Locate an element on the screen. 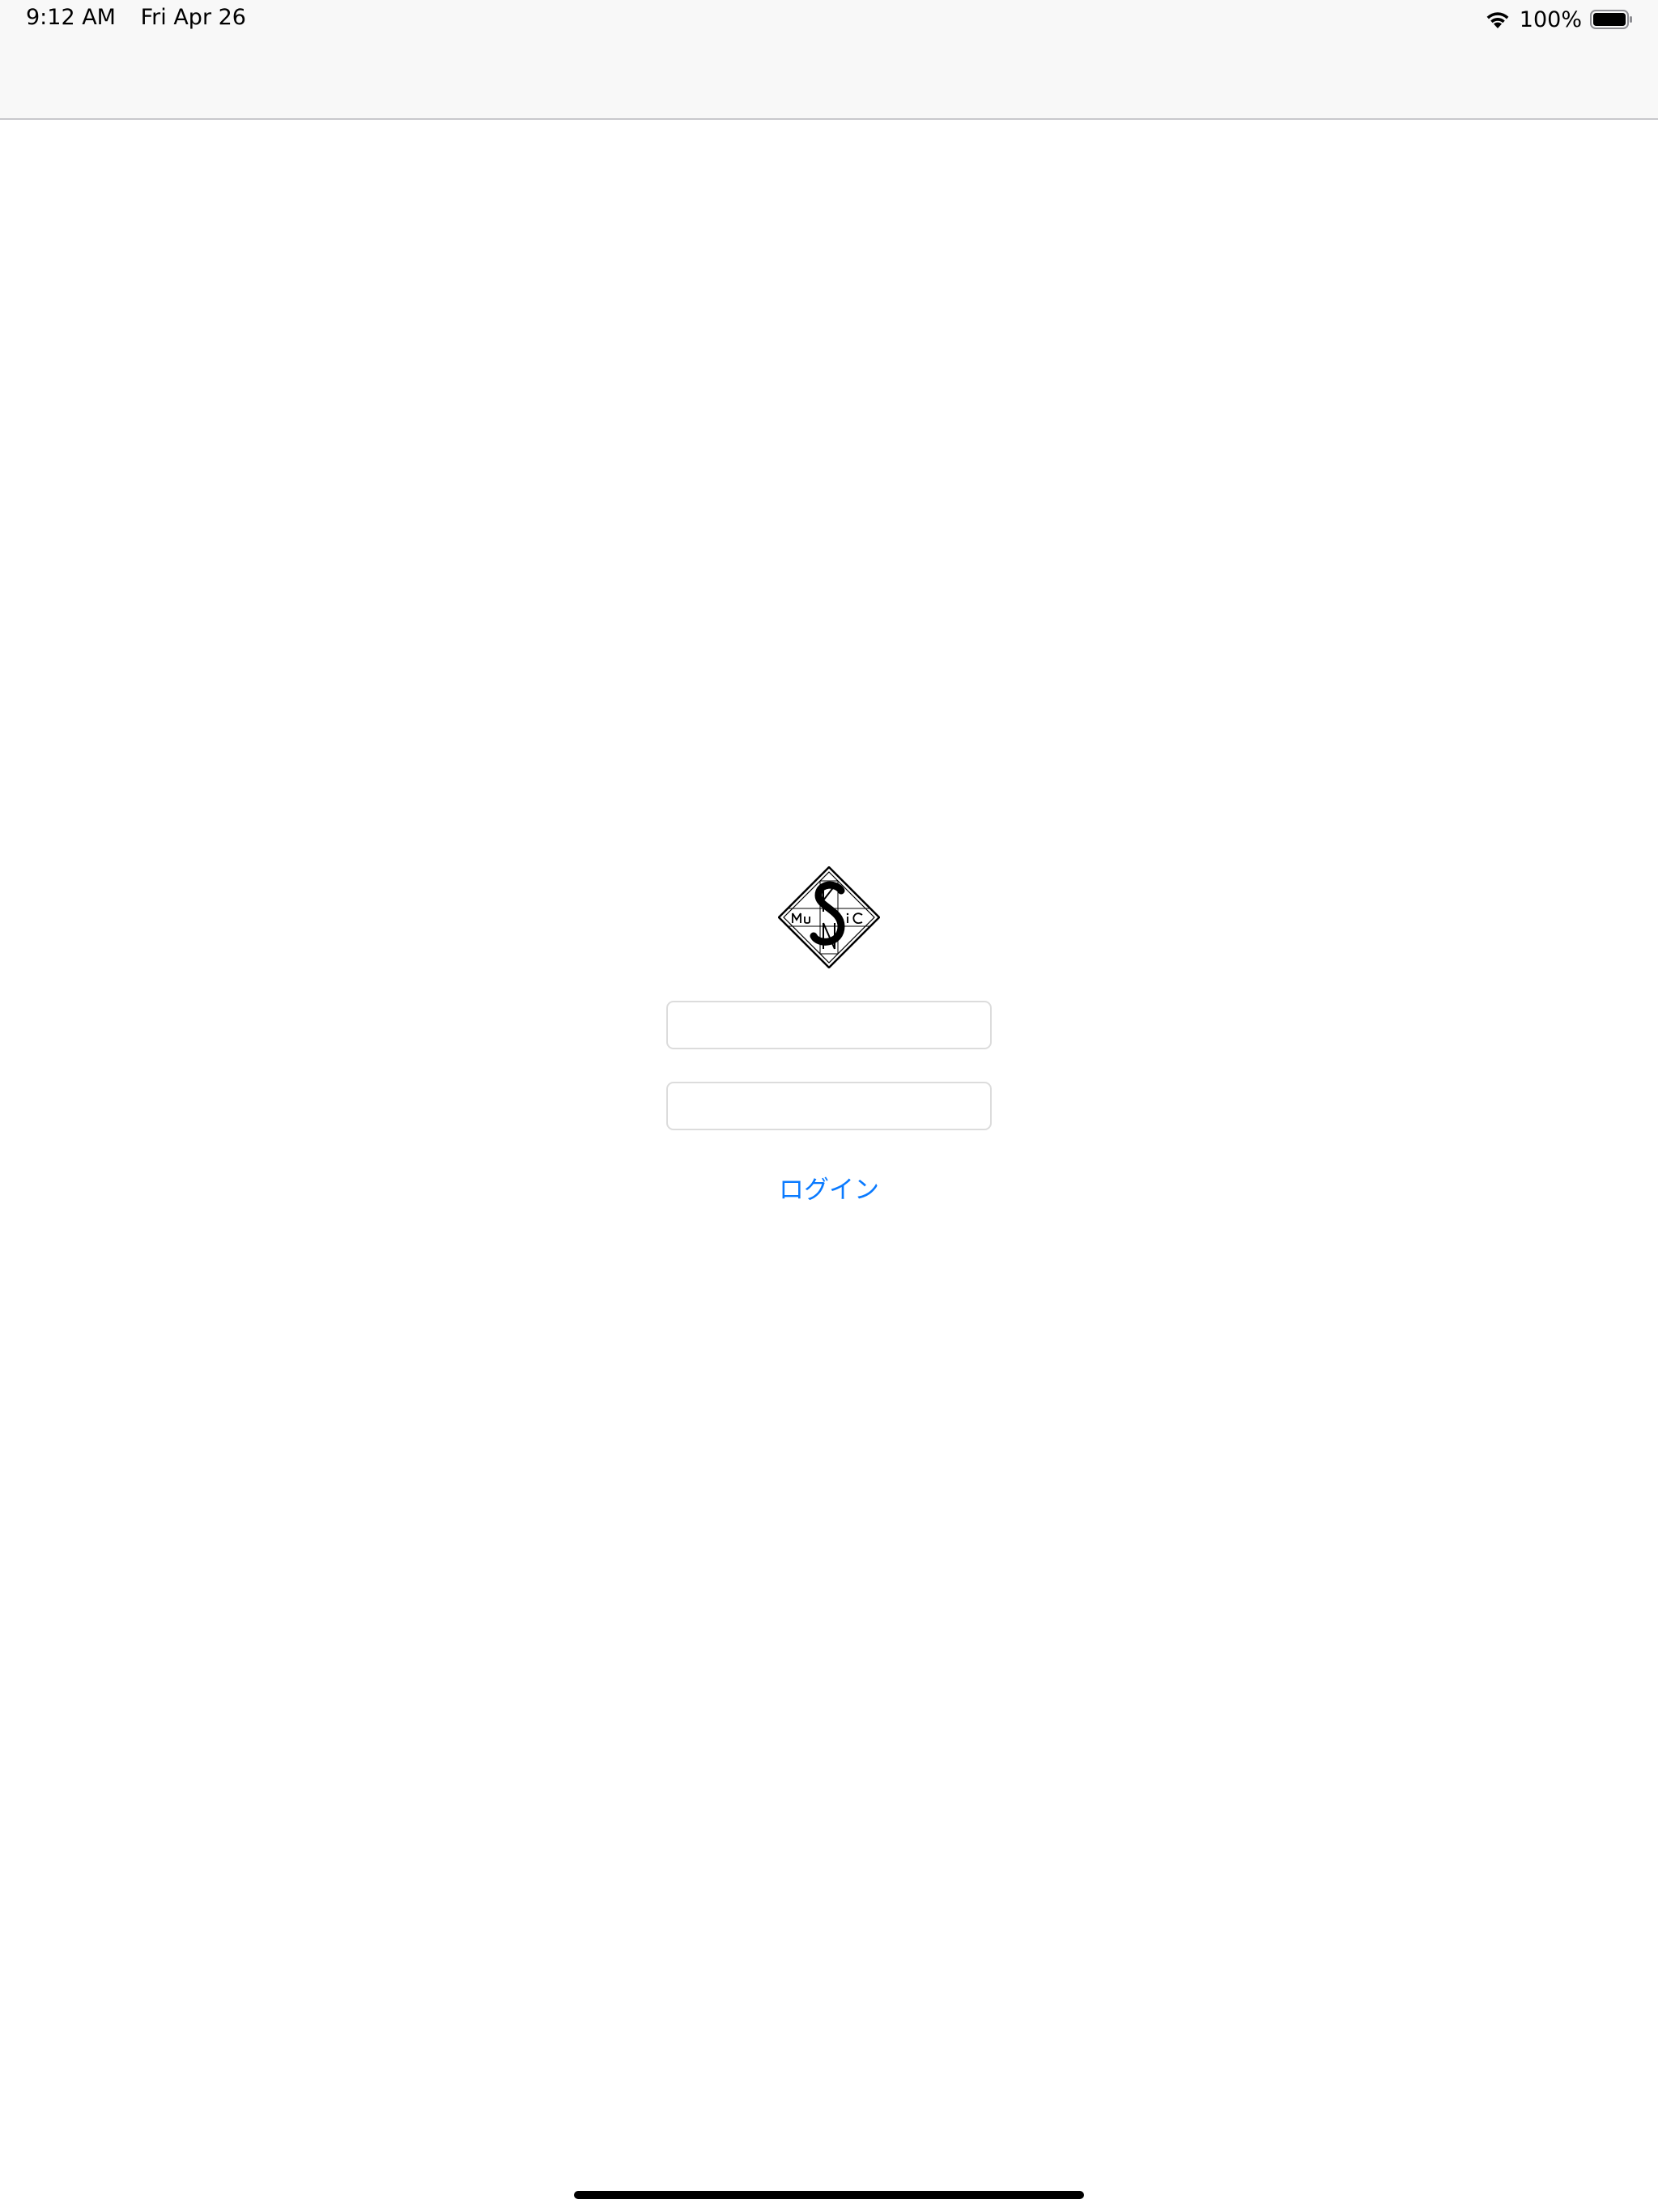 This screenshot has height=2212, width=1658. status-time: 9:12 AM is located at coordinates (71, 18).